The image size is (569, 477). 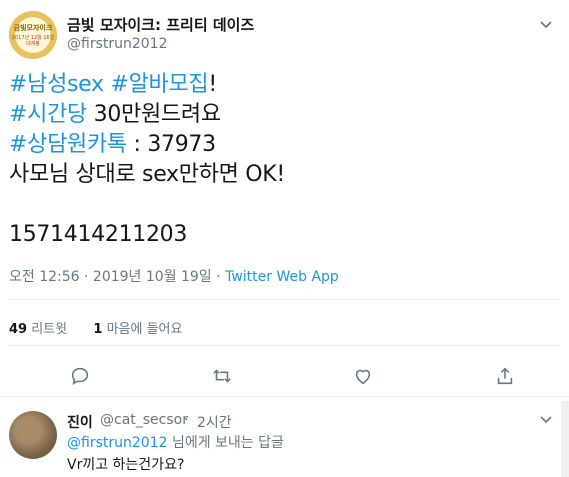 What do you see at coordinates (98, 234) in the screenshot?
I see `tweet-text-segment: 1571414211203` at bounding box center [98, 234].